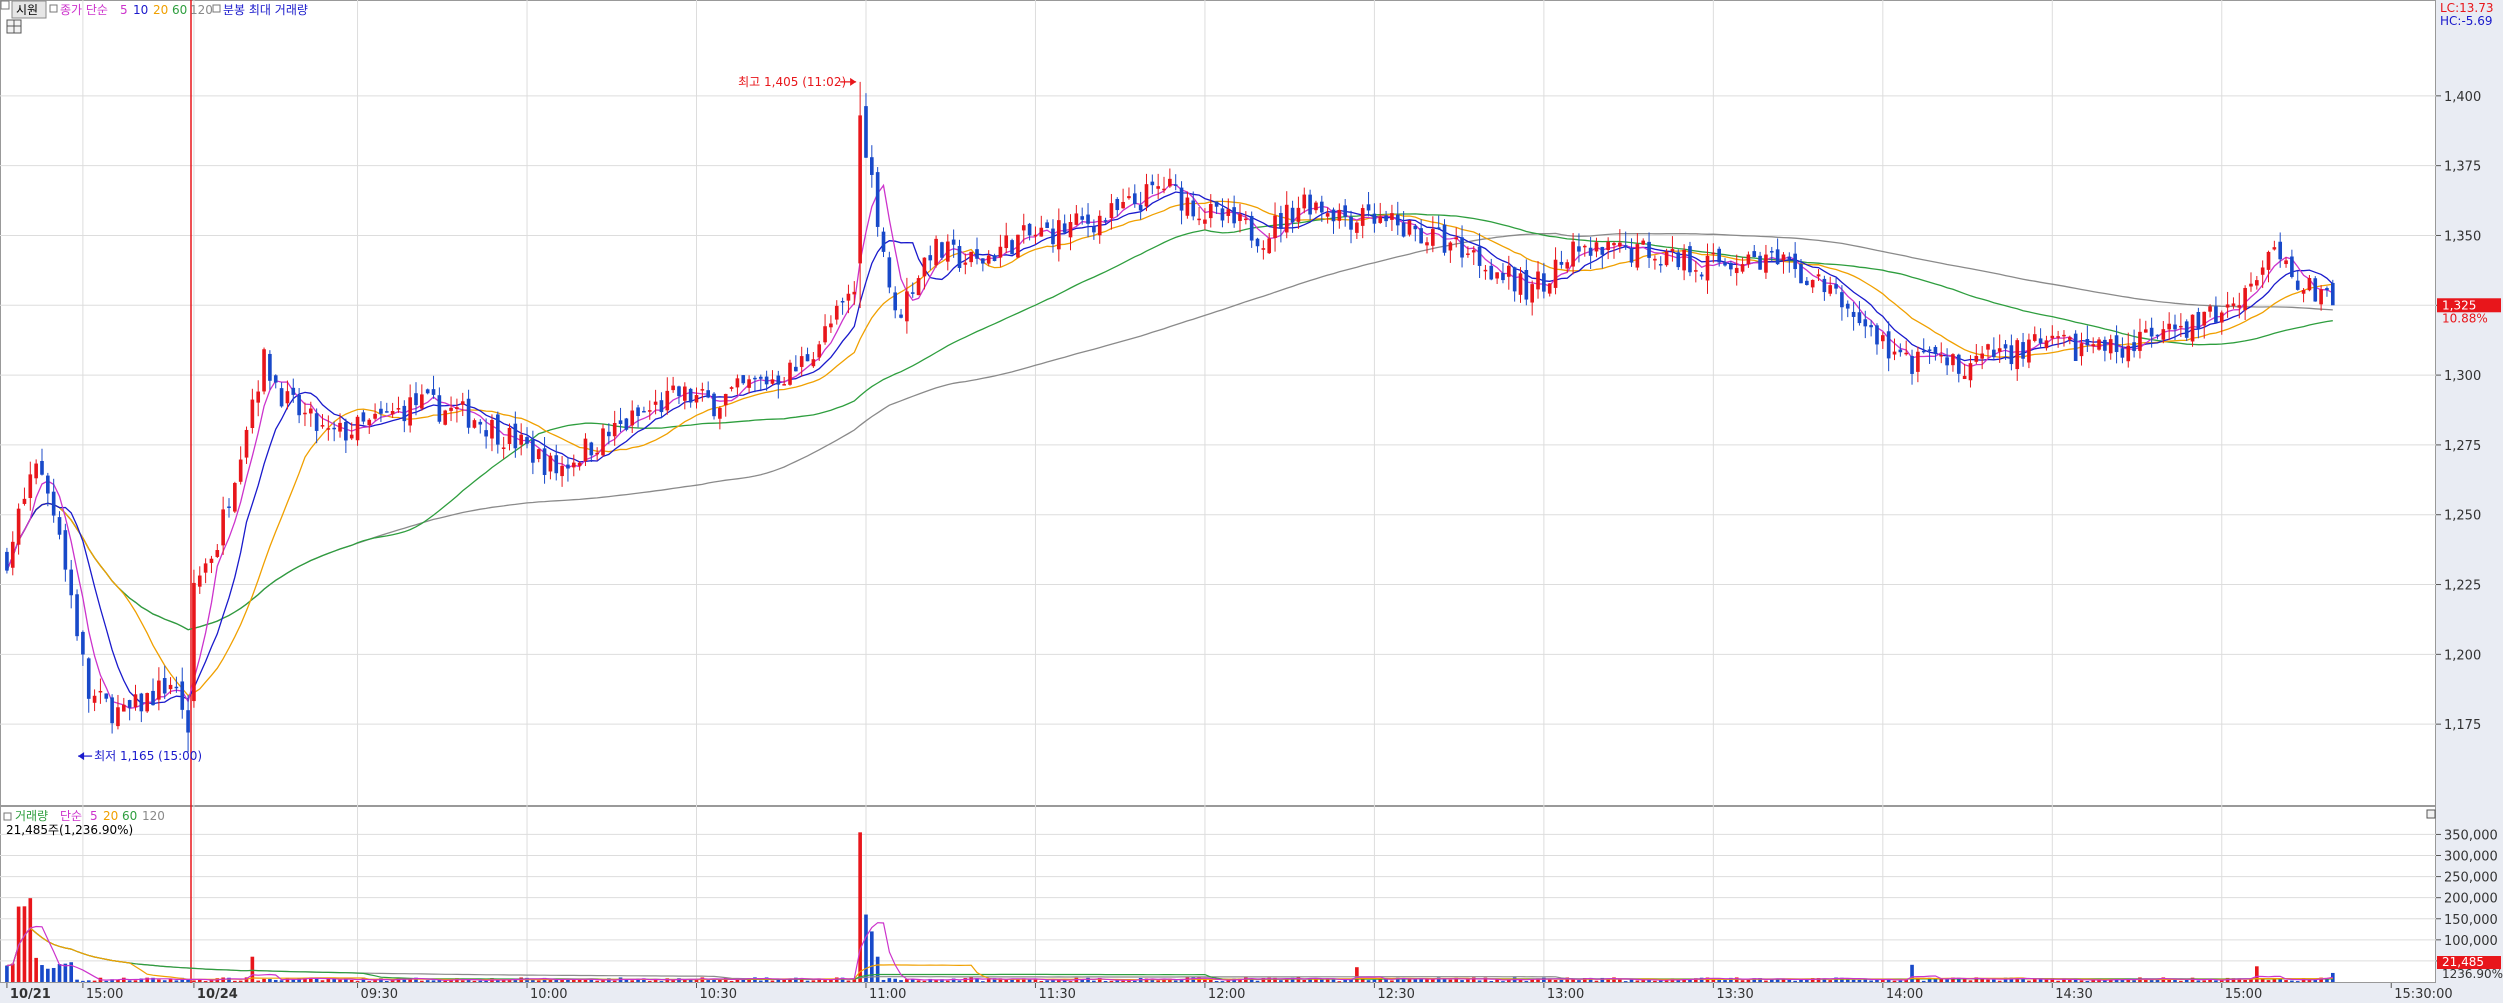 The image size is (2503, 1003). What do you see at coordinates (2431, 814) in the screenshot?
I see `volume-panel-menu-icon` at bounding box center [2431, 814].